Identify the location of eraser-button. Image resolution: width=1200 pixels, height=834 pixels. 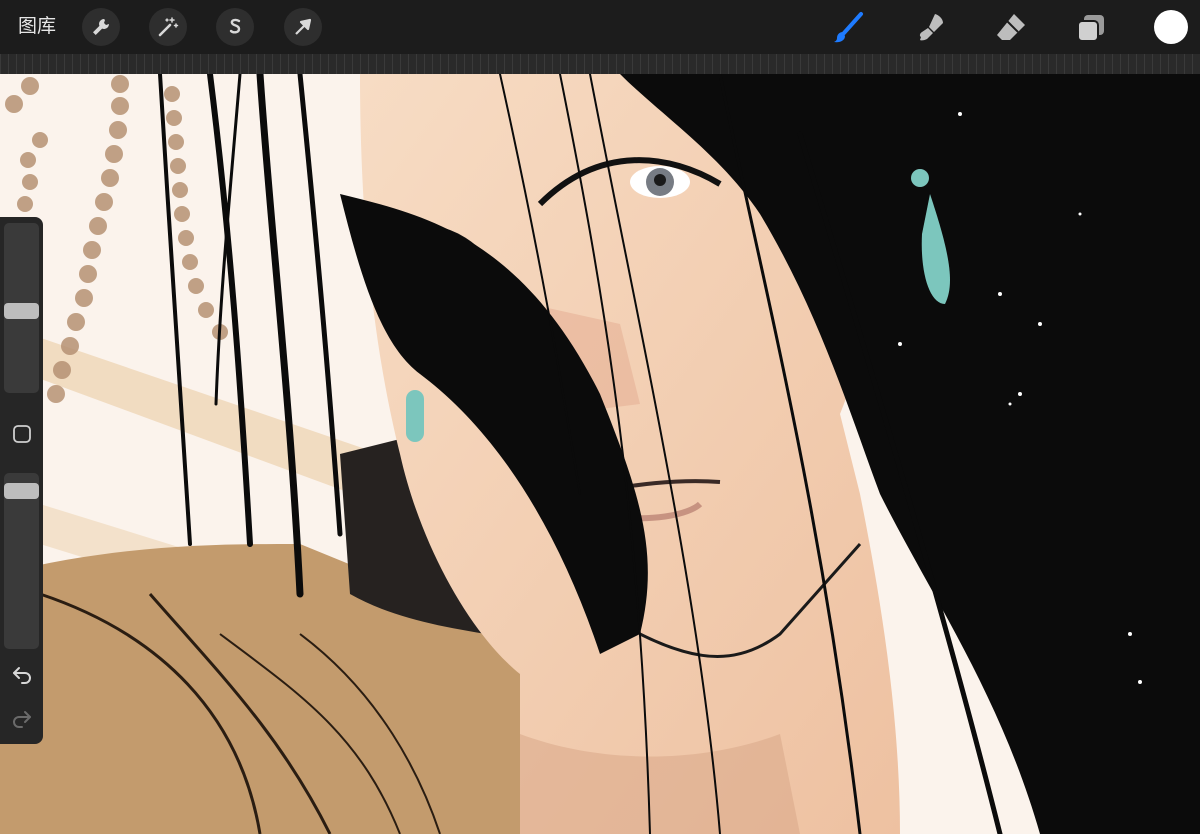
(1011, 28).